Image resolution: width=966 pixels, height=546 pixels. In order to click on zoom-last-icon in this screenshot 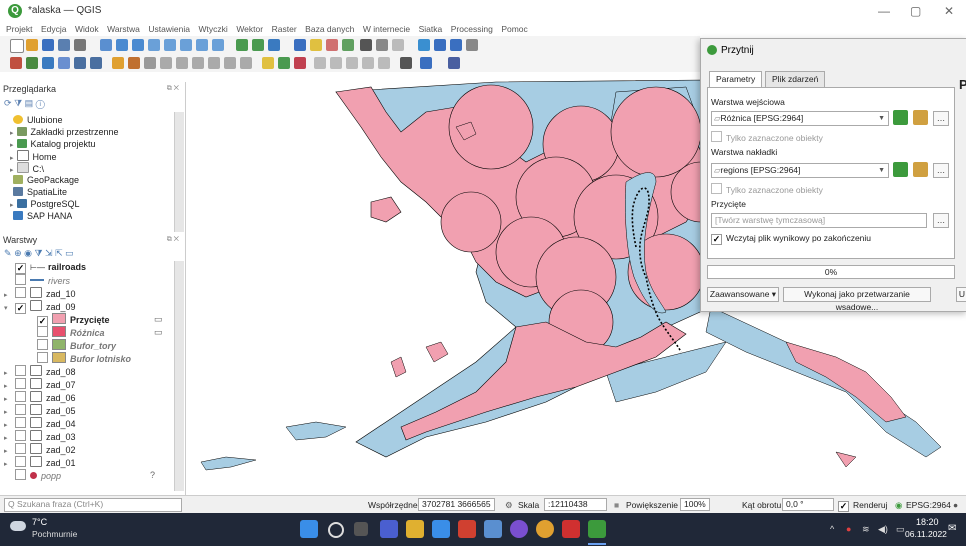, I will do `click(202, 45)`.